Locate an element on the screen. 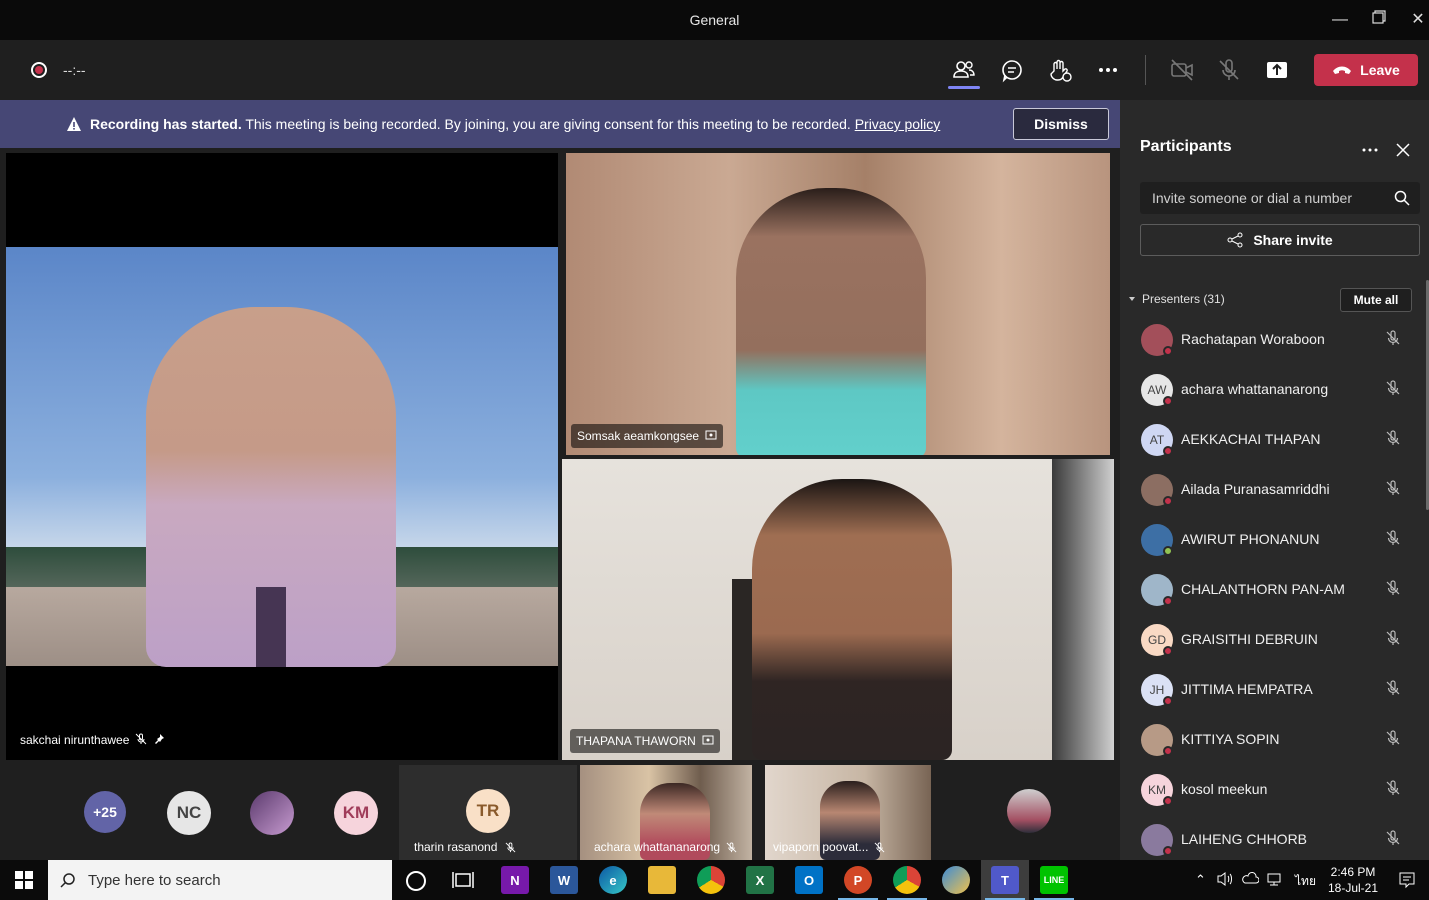 The height and width of the screenshot is (900, 1429). more-participants-badge: +25 is located at coordinates (105, 812).